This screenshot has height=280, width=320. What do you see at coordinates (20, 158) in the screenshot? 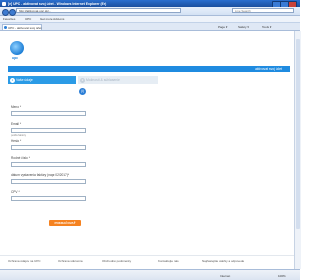
I see `birth-number-label: Rodné číslo *` at bounding box center [20, 158].